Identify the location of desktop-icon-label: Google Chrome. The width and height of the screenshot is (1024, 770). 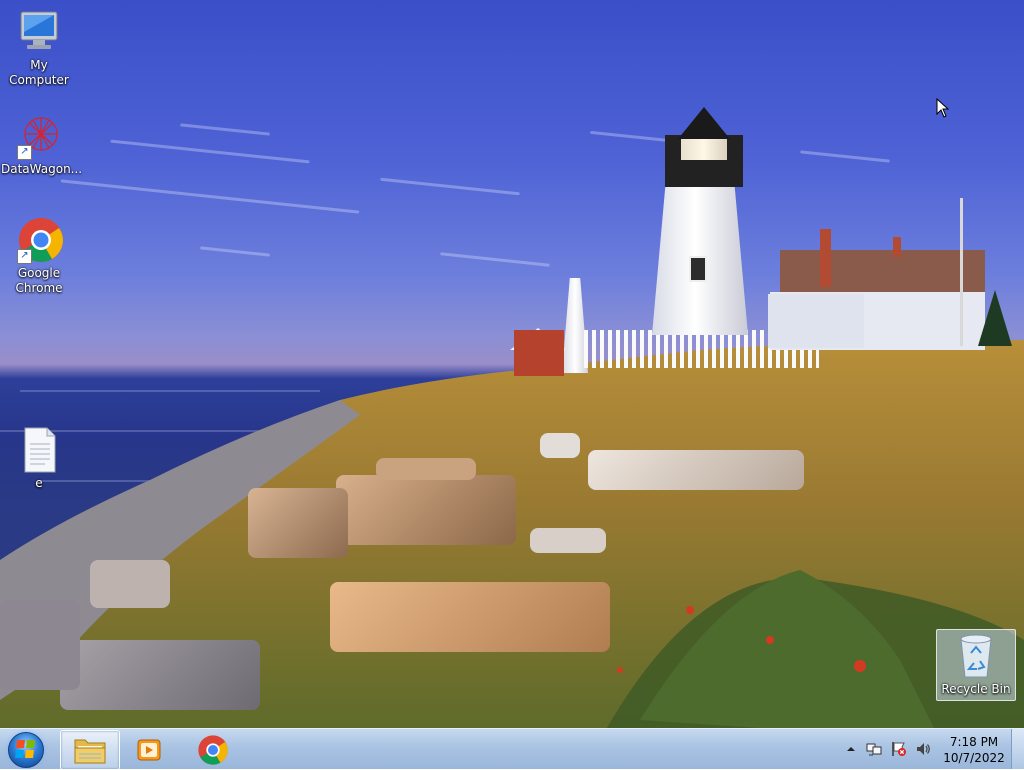
(39, 280).